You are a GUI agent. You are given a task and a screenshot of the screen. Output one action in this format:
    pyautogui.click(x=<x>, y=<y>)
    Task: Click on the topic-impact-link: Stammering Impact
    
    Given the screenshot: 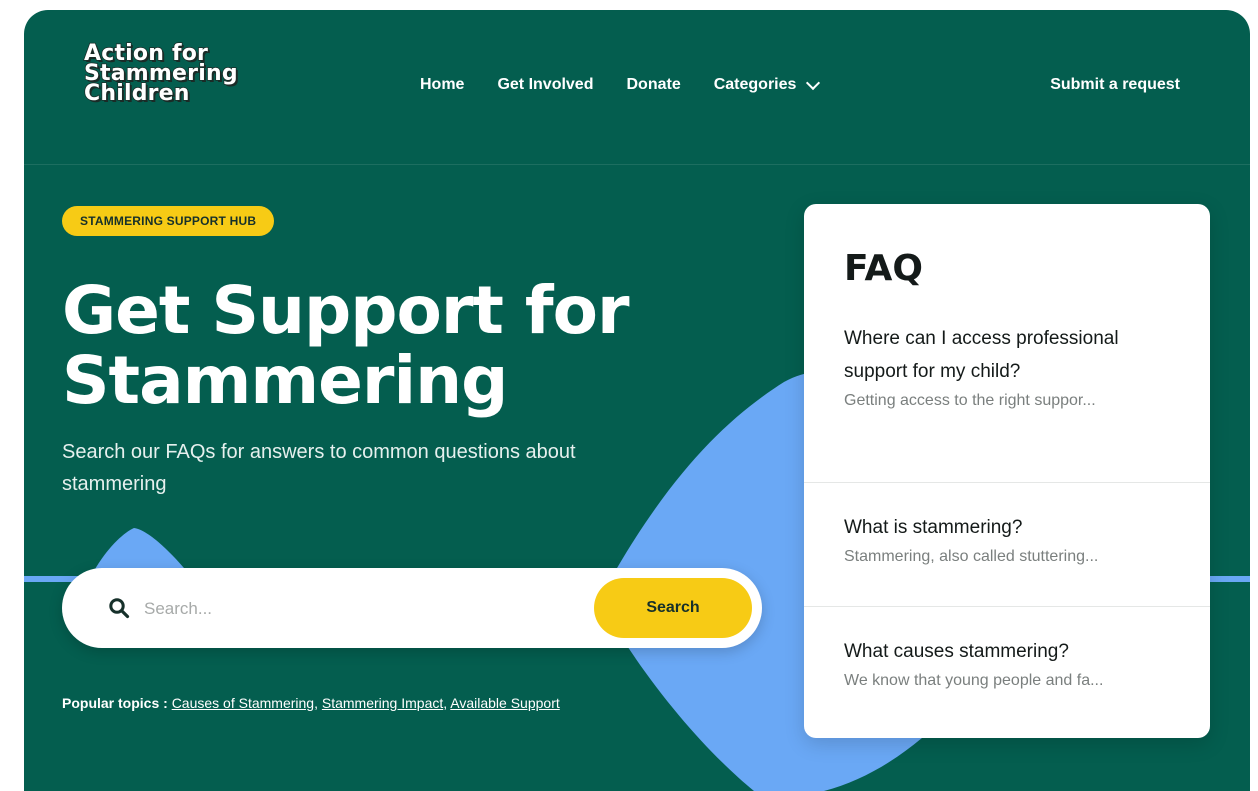 What is the action you would take?
    pyautogui.click(x=382, y=703)
    